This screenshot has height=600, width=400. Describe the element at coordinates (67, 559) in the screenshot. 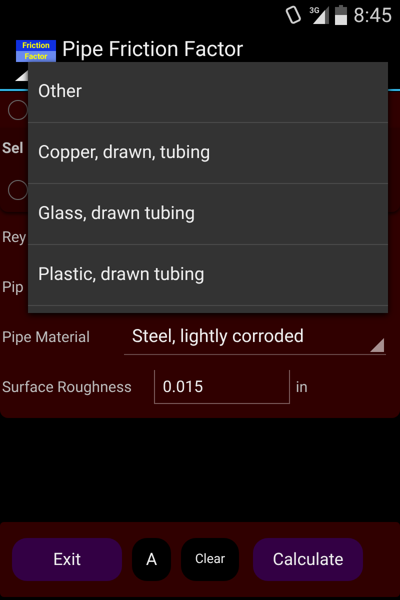

I see `action-button: Exit` at that location.